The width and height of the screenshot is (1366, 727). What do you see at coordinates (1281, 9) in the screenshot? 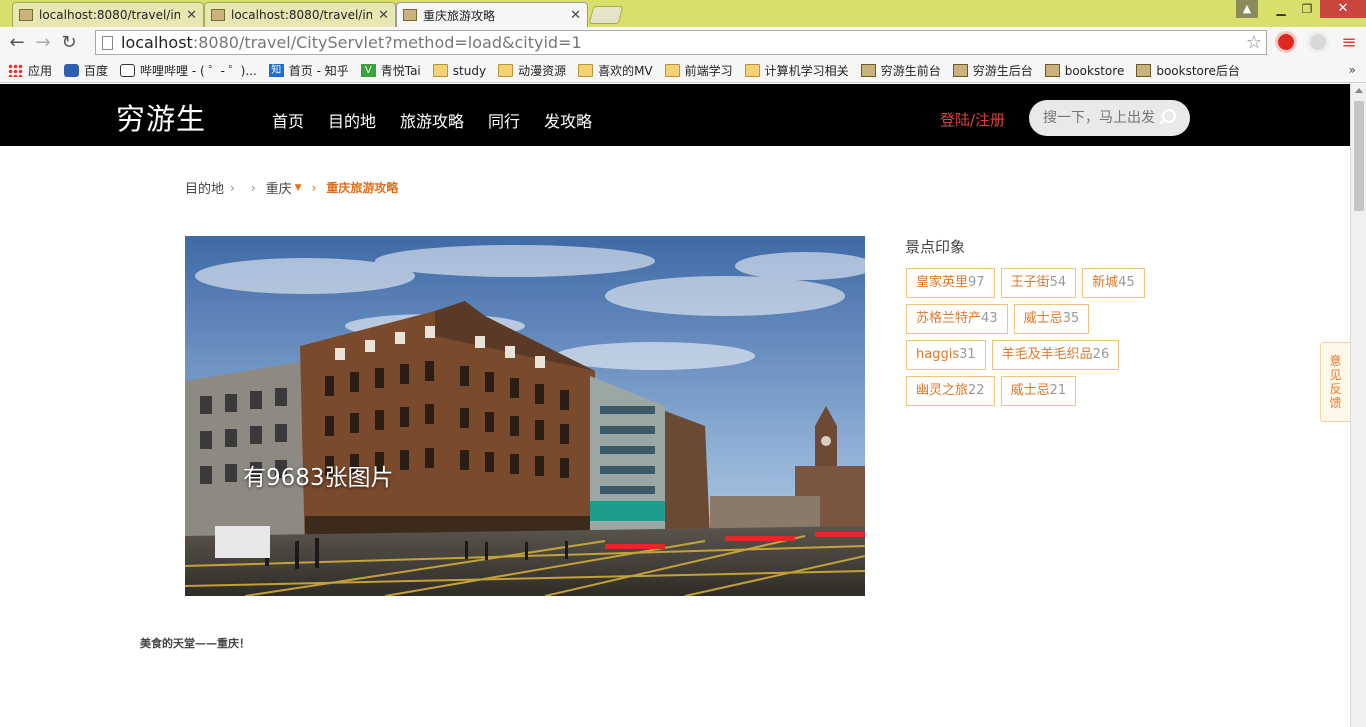
I see `minimize-icon: ▁` at bounding box center [1281, 9].